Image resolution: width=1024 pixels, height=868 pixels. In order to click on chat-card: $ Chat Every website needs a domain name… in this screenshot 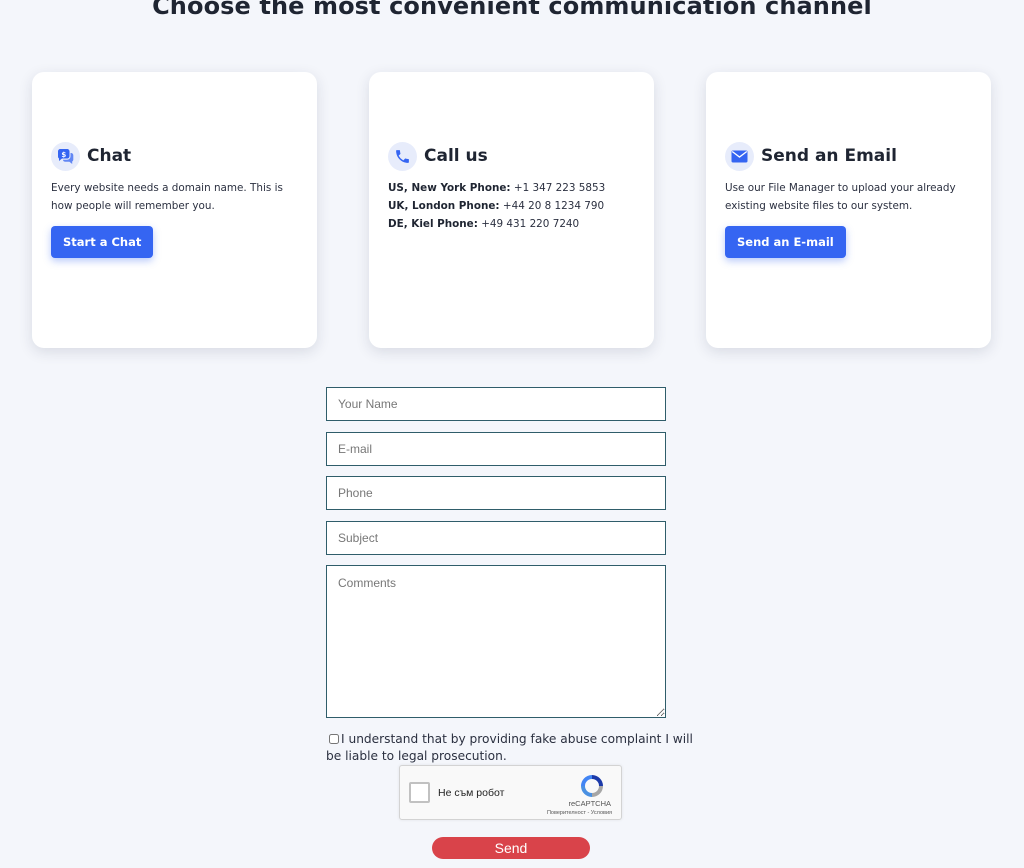, I will do `click(174, 210)`.